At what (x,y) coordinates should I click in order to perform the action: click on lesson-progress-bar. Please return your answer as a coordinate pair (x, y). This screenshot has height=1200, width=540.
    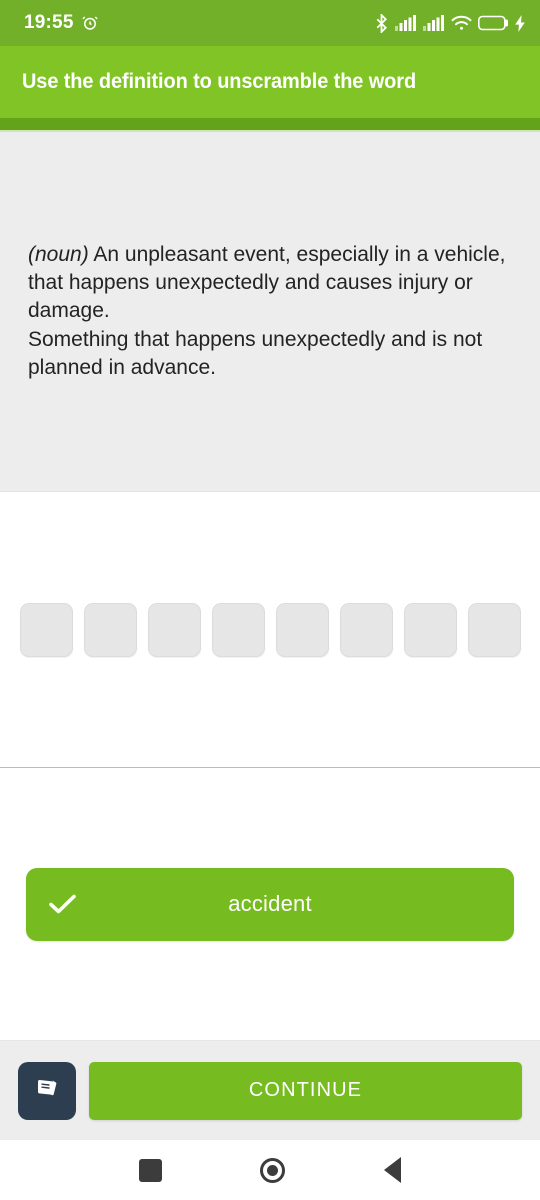
    Looking at the image, I should click on (270, 124).